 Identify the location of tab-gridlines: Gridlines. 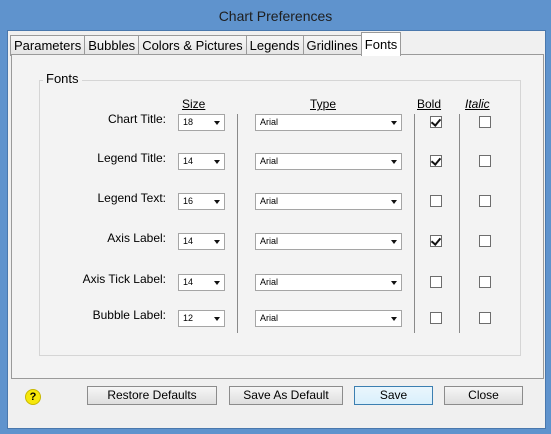
(332, 45).